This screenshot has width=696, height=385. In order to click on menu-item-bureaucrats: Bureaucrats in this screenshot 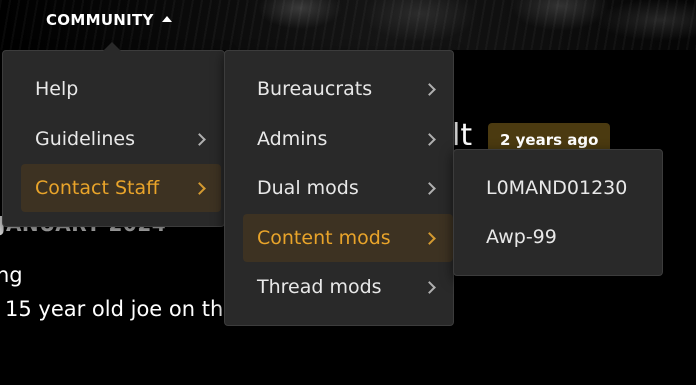, I will do `click(347, 89)`.